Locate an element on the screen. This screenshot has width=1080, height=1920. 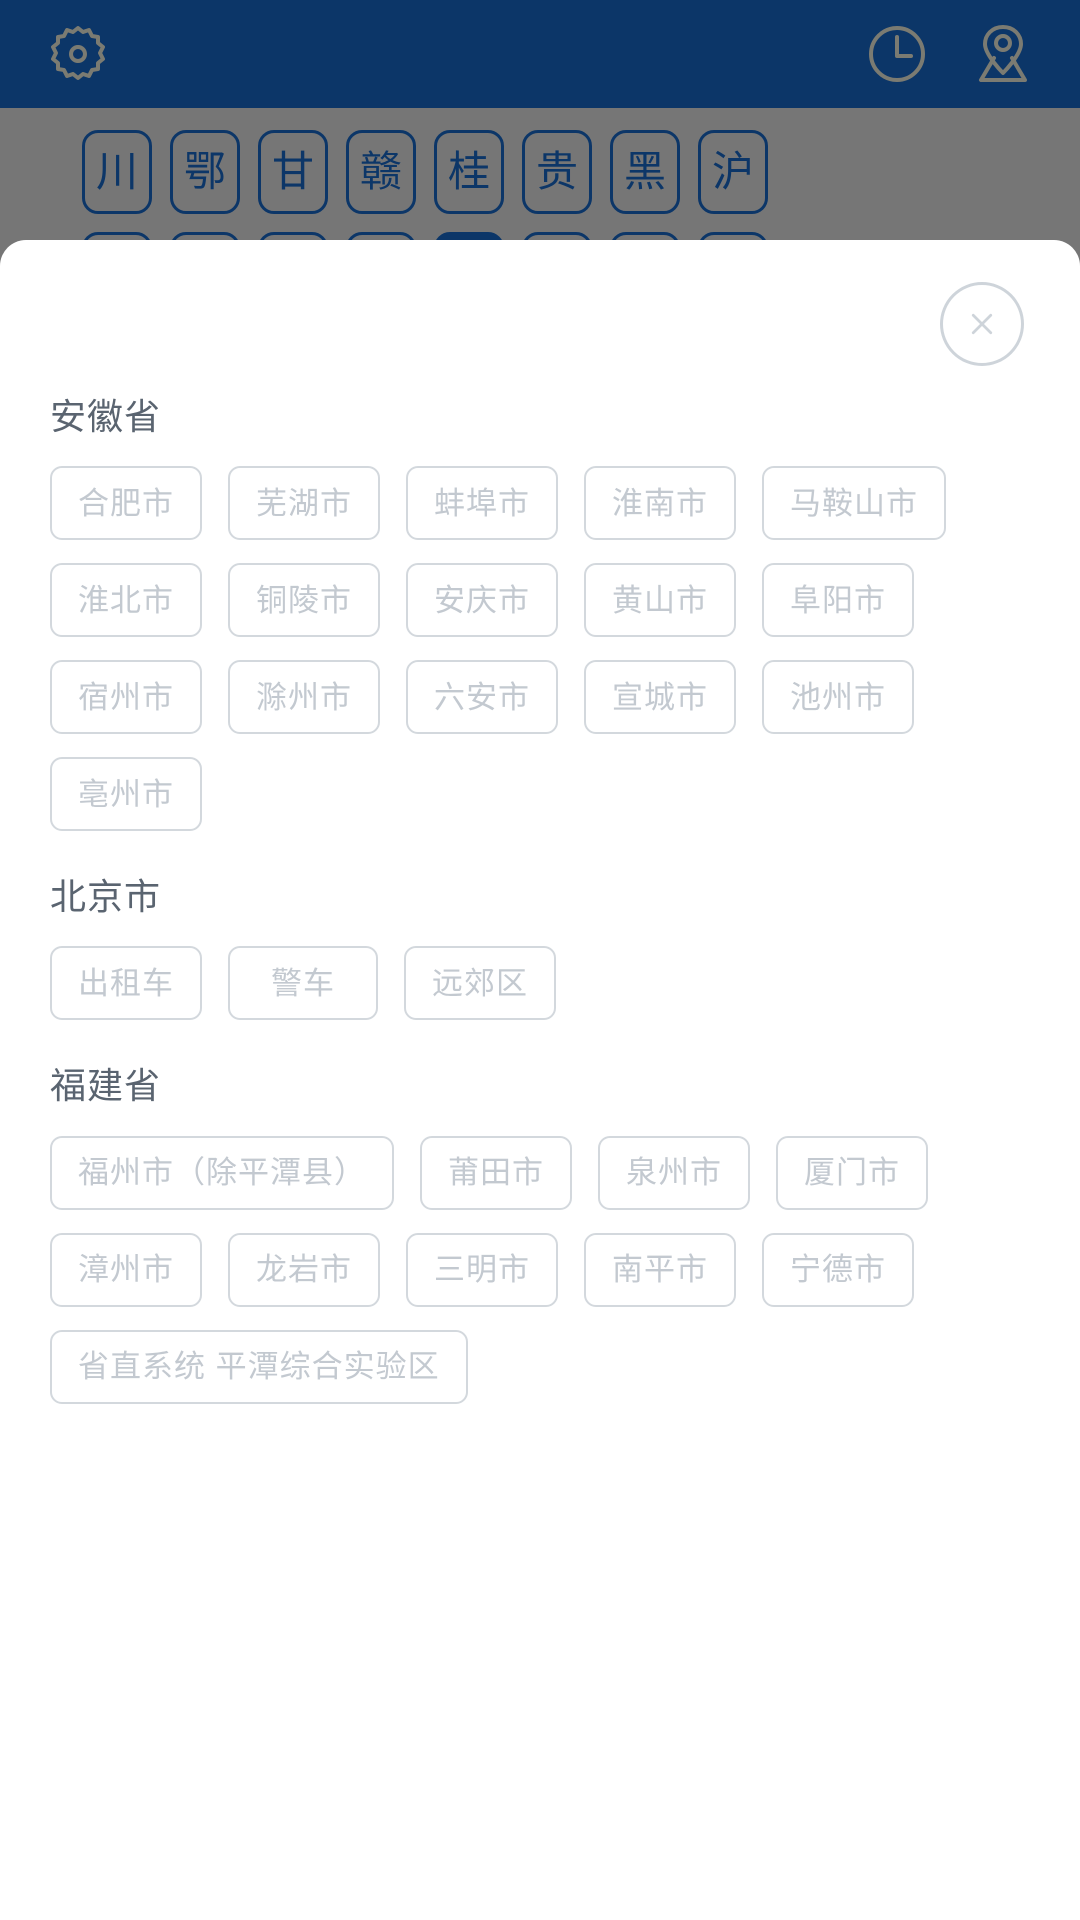
top-app-bar is located at coordinates (540, 54).